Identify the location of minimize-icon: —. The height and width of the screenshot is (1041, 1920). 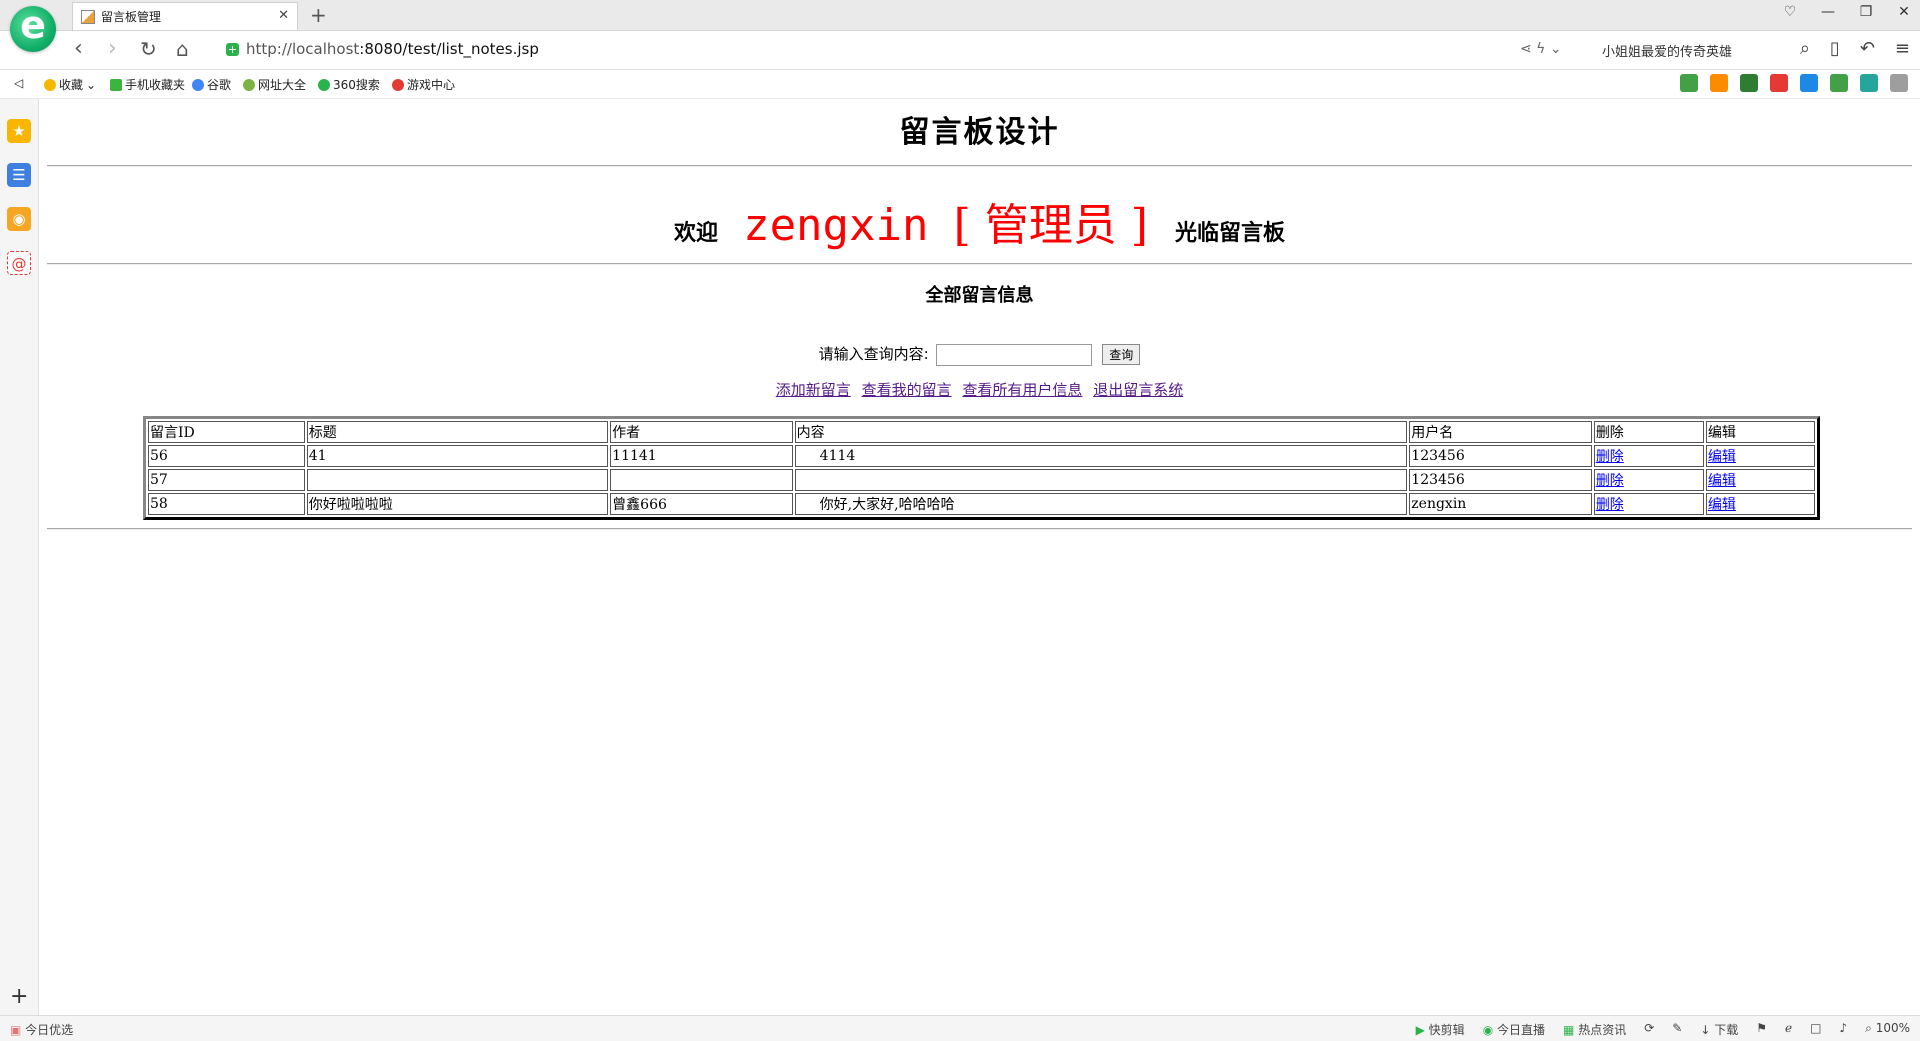
(1828, 12).